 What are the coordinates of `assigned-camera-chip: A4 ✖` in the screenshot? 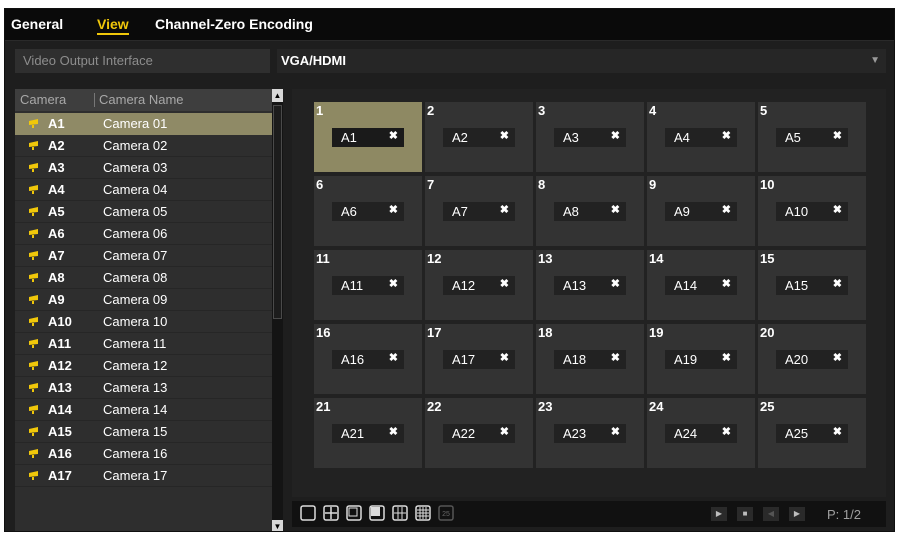 It's located at (701, 137).